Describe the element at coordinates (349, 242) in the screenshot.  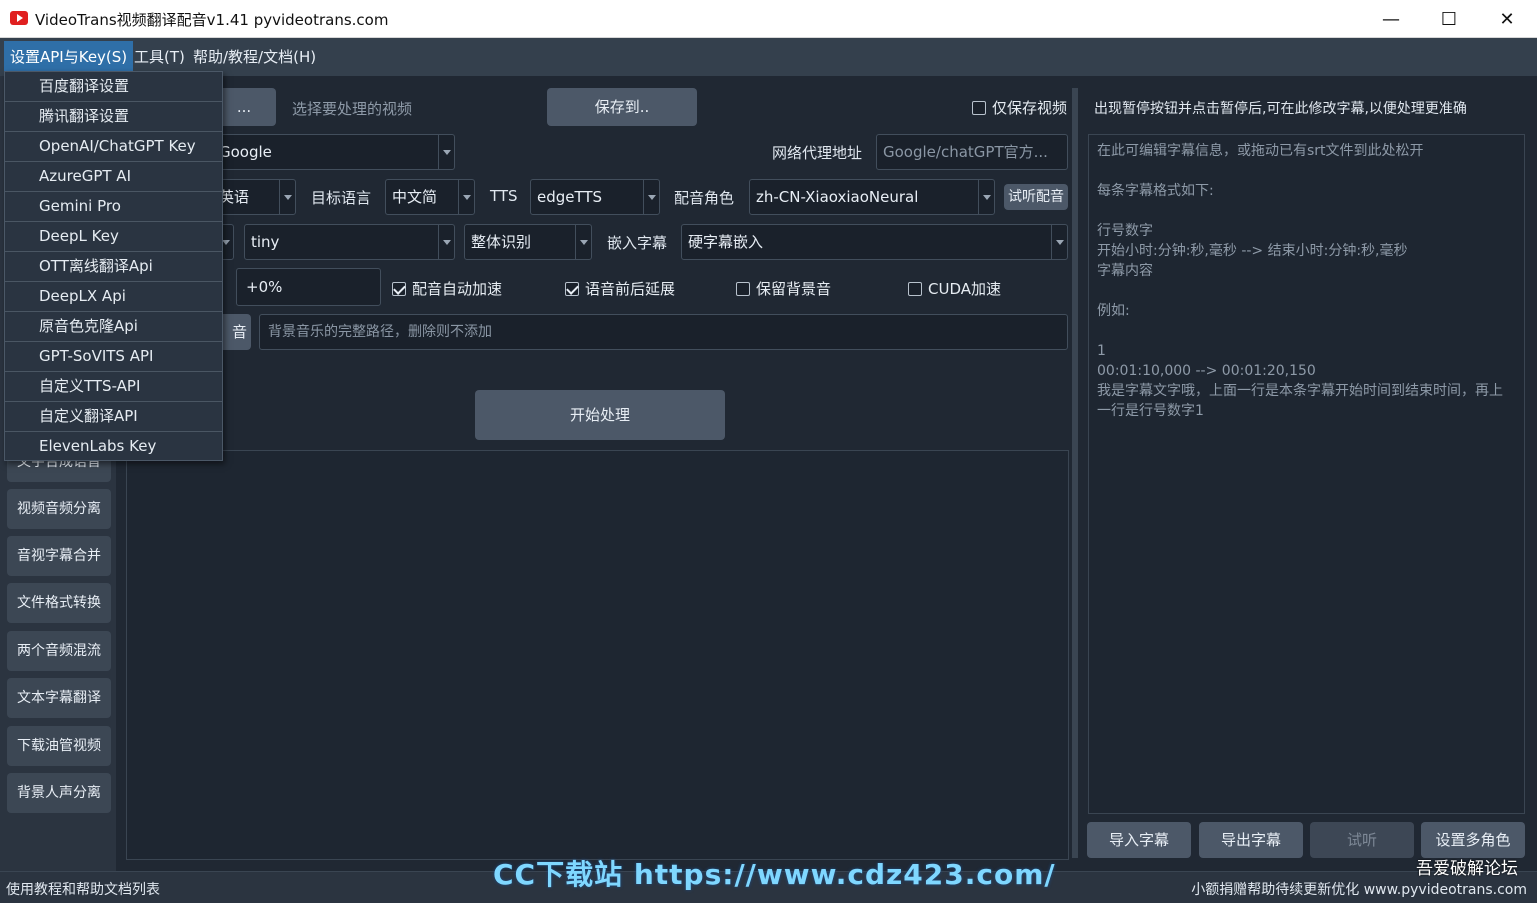
I see `whisper-model-select: tiny` at that location.